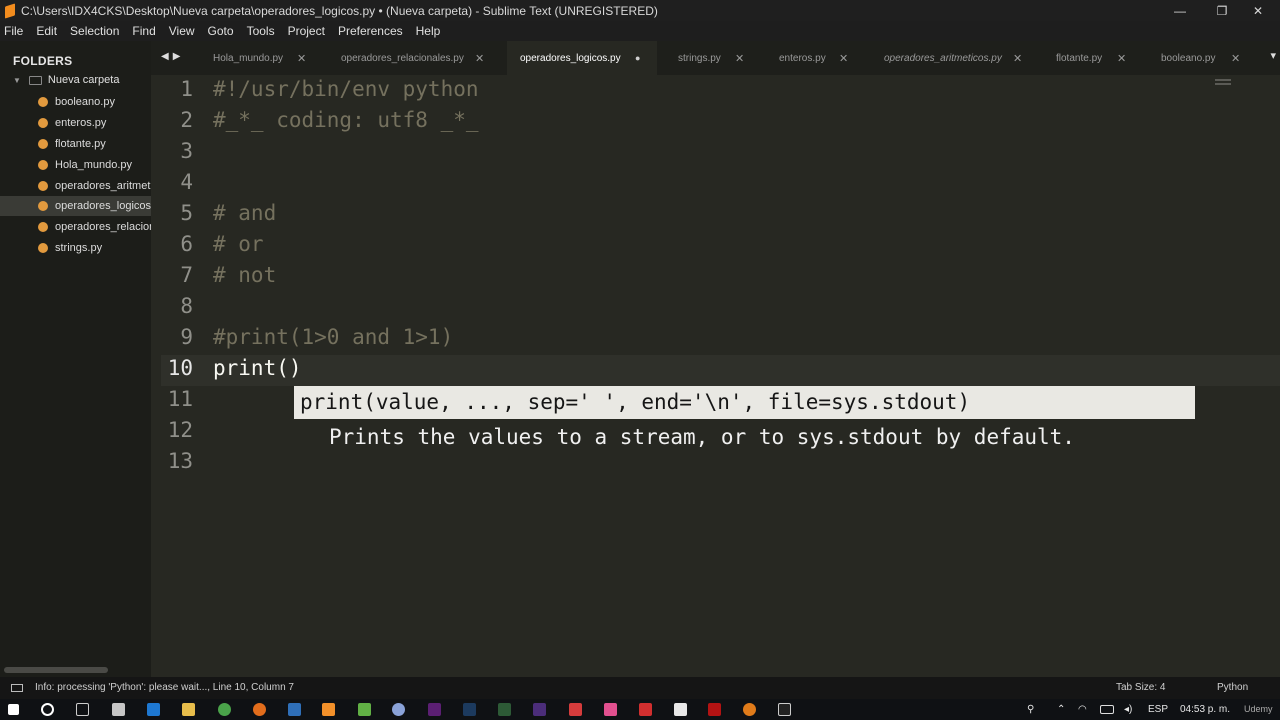 Image resolution: width=1280 pixels, height=720 pixels. I want to click on language-indicator: ESP, so click(1158, 709).